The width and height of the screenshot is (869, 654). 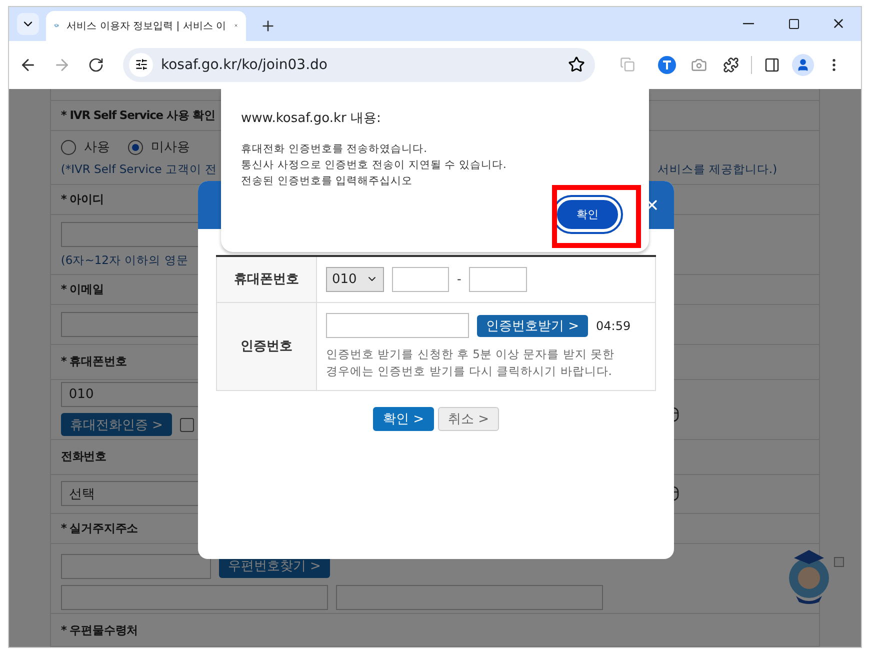 I want to click on profile-avatar, so click(x=803, y=65).